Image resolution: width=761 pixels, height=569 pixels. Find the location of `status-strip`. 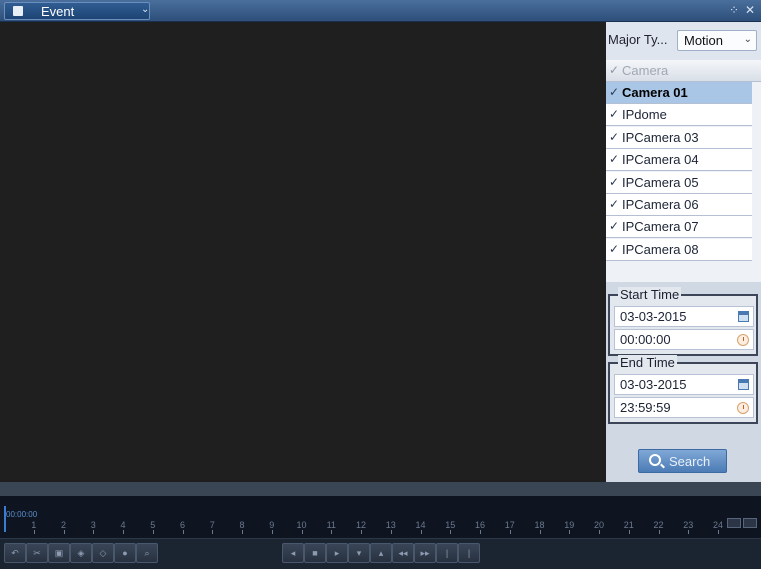

status-strip is located at coordinates (380, 489).